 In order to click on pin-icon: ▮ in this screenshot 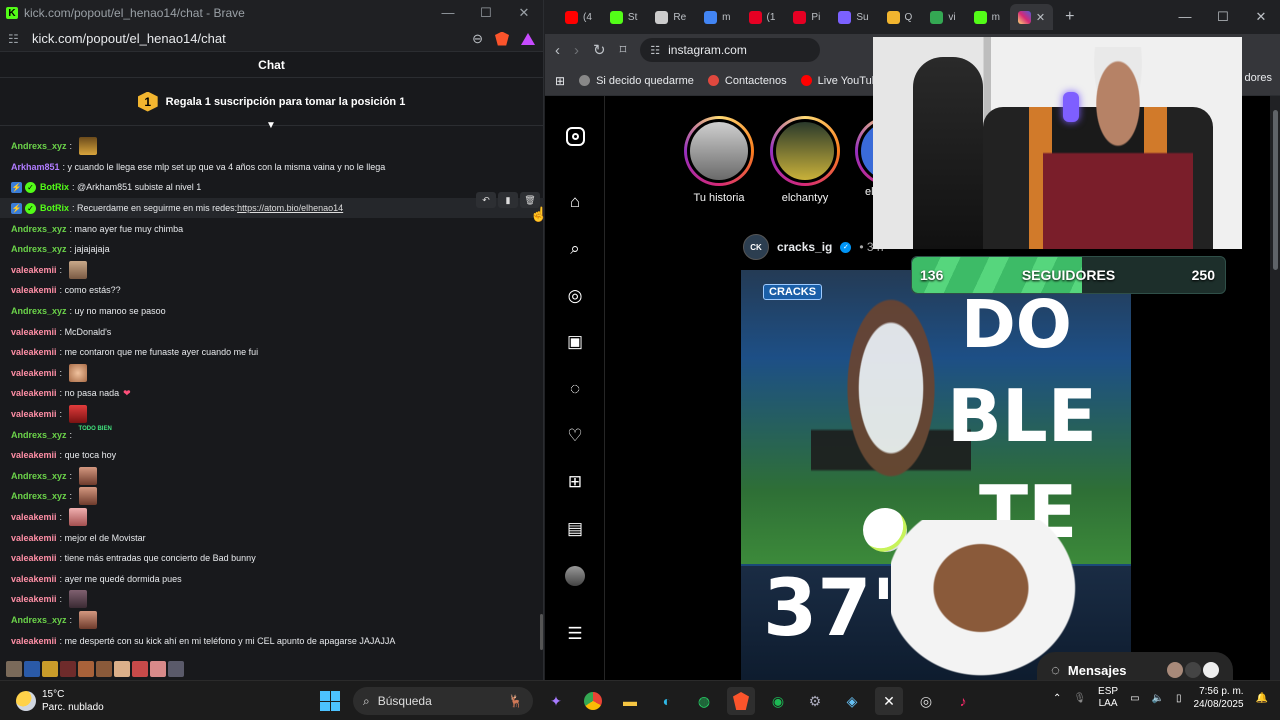, I will do `click(508, 200)`.